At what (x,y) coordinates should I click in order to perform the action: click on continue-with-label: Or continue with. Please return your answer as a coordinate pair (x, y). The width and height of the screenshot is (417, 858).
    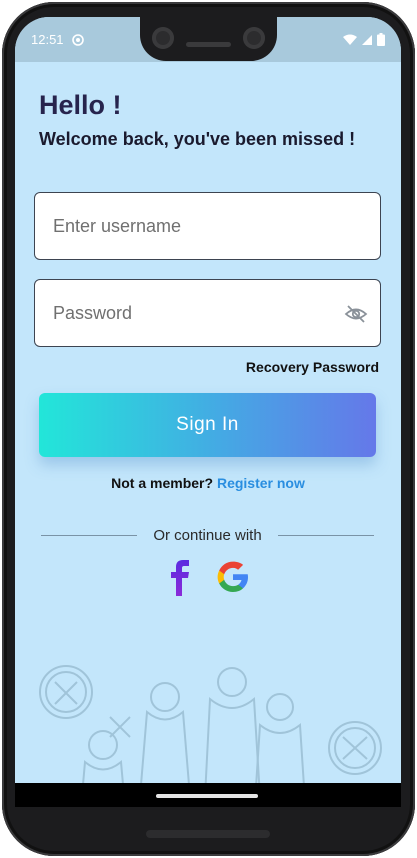
    Looking at the image, I should click on (207, 535).